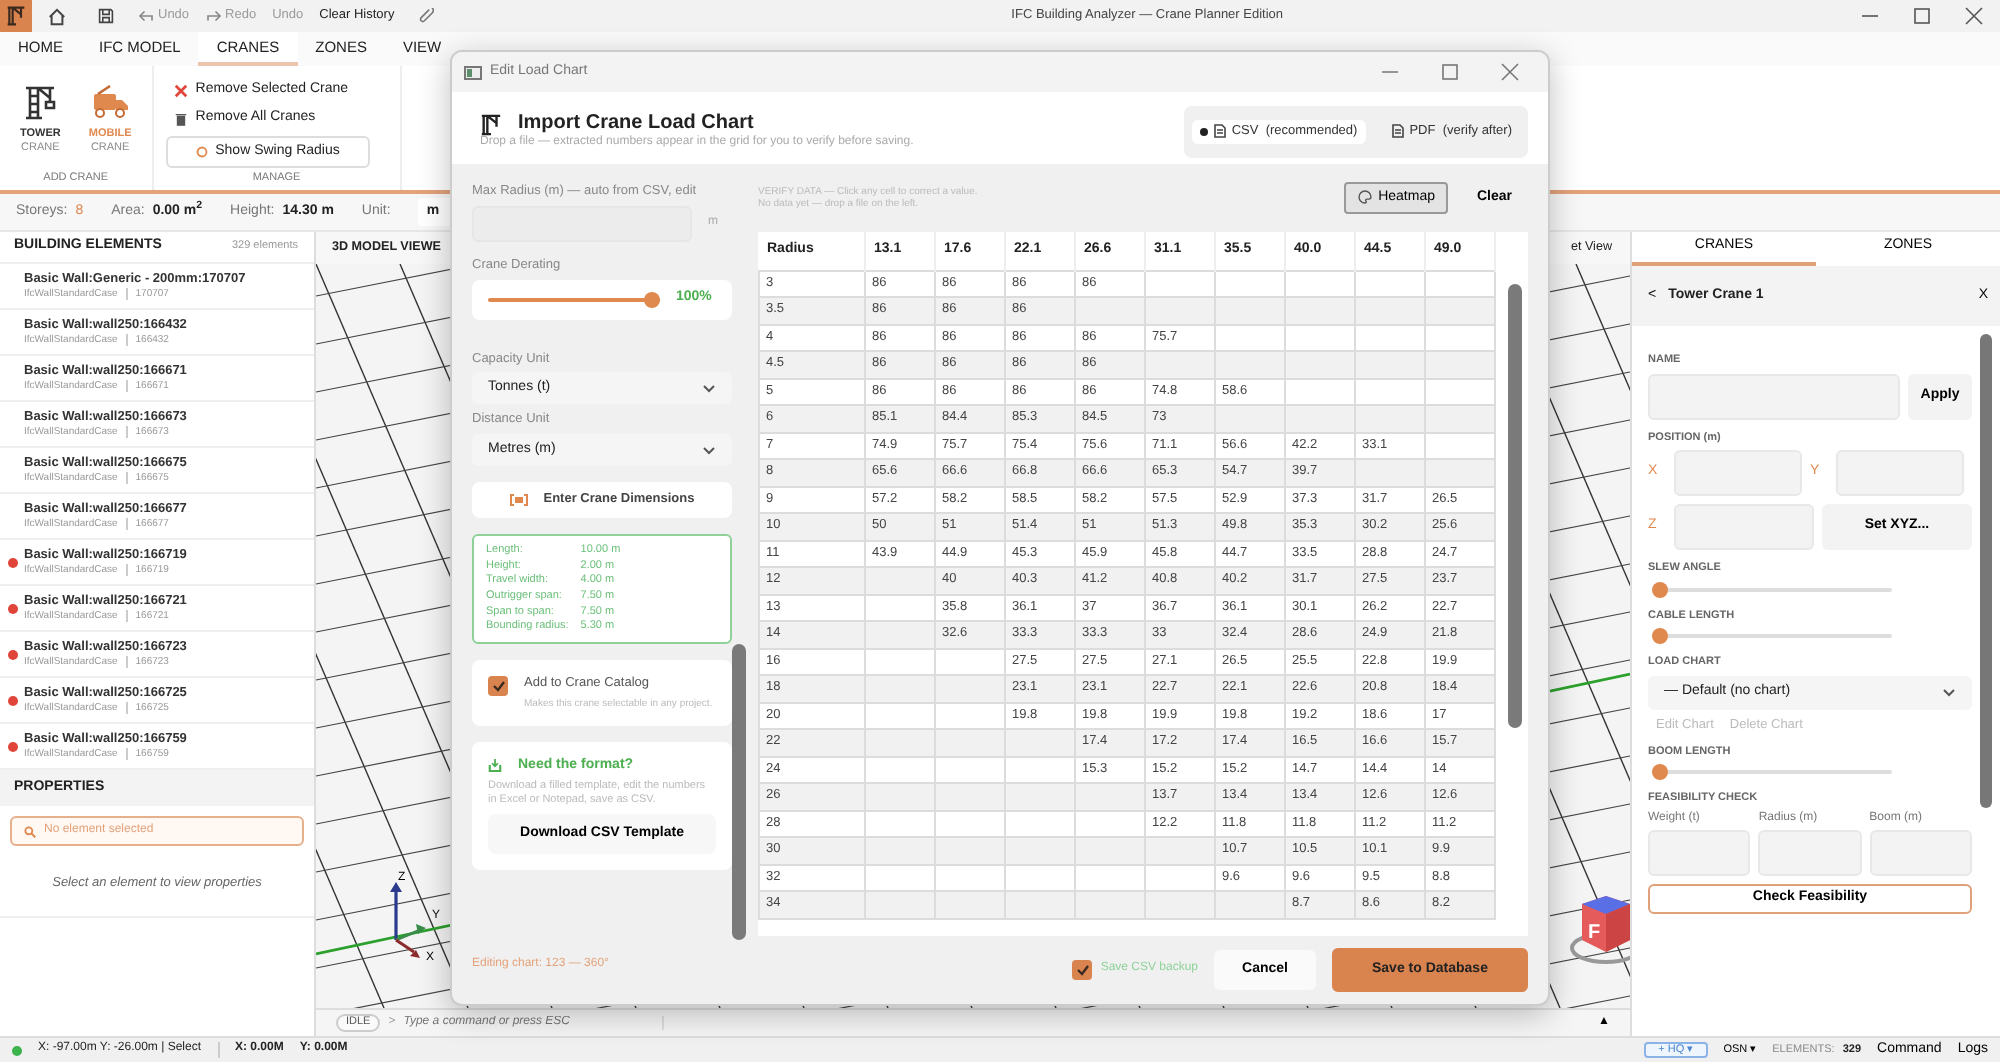 This screenshot has height=1062, width=2000. I want to click on search-icon, so click(30, 831).